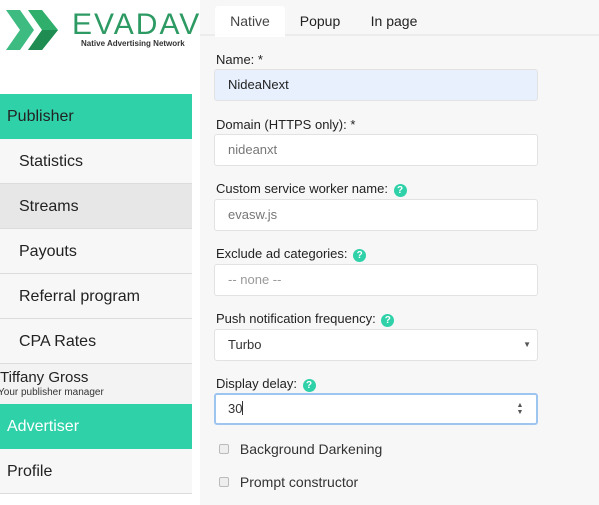 This screenshot has width=599, height=505. I want to click on number-spinner-icon: ▲ ▼, so click(520, 409).